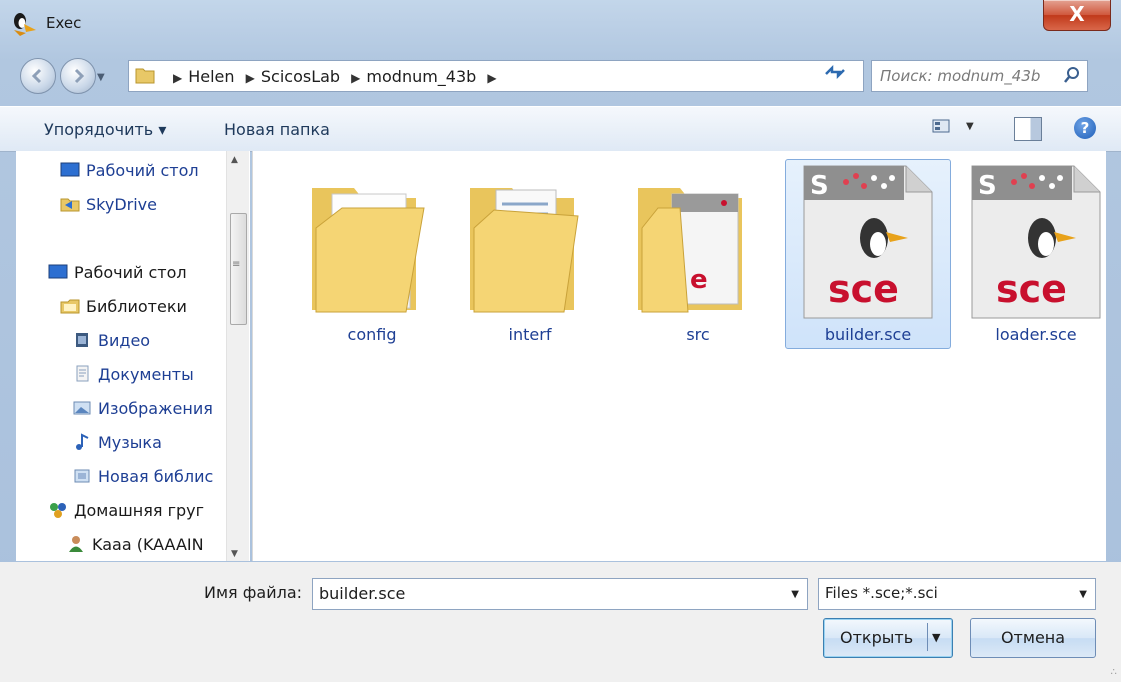 Image resolution: width=1121 pixels, height=682 pixels. I want to click on open-button-label: Открыть, so click(877, 637).